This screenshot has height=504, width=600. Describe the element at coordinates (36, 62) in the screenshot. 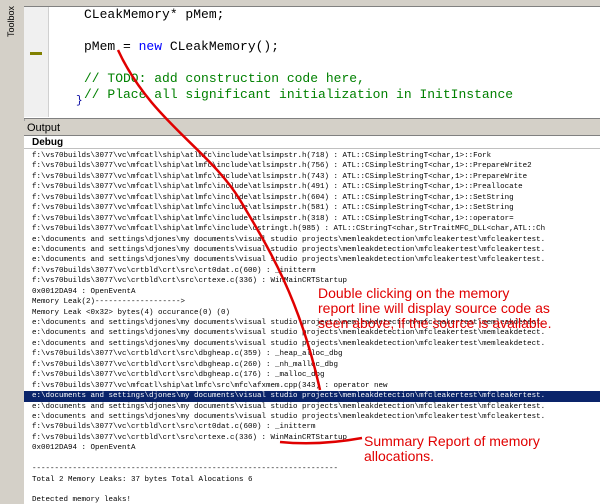

I see `editor-gutter` at that location.